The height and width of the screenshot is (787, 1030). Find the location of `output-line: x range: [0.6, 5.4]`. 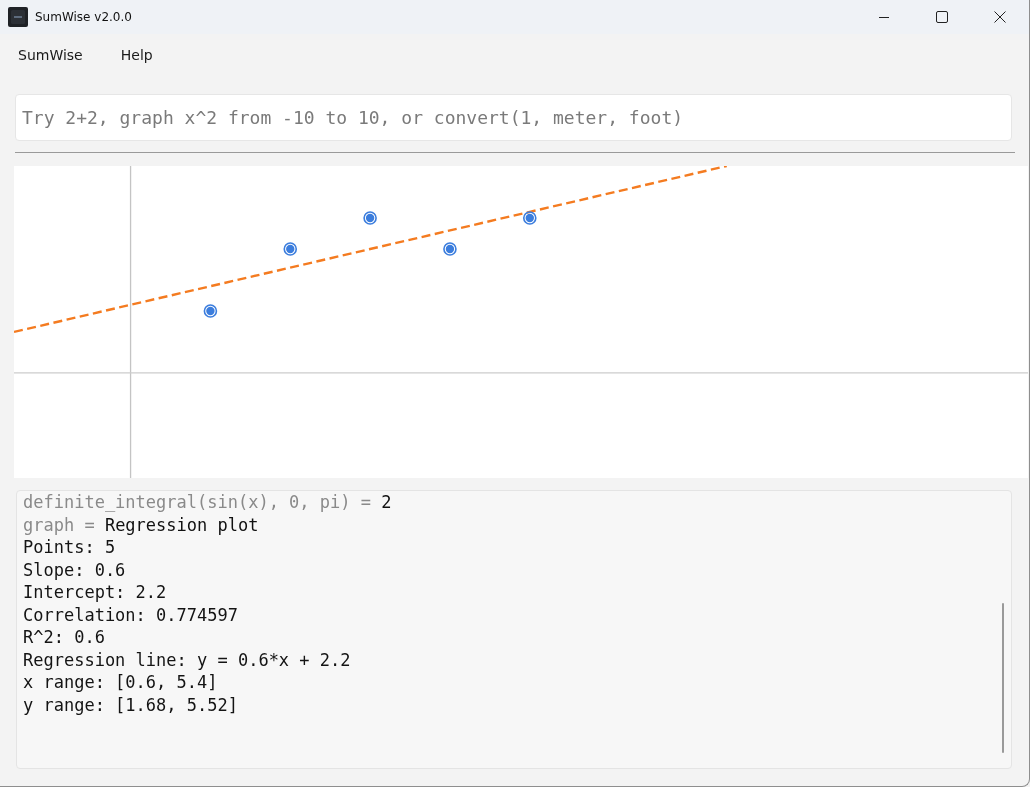

output-line: x range: [0.6, 5.4] is located at coordinates (121, 682).